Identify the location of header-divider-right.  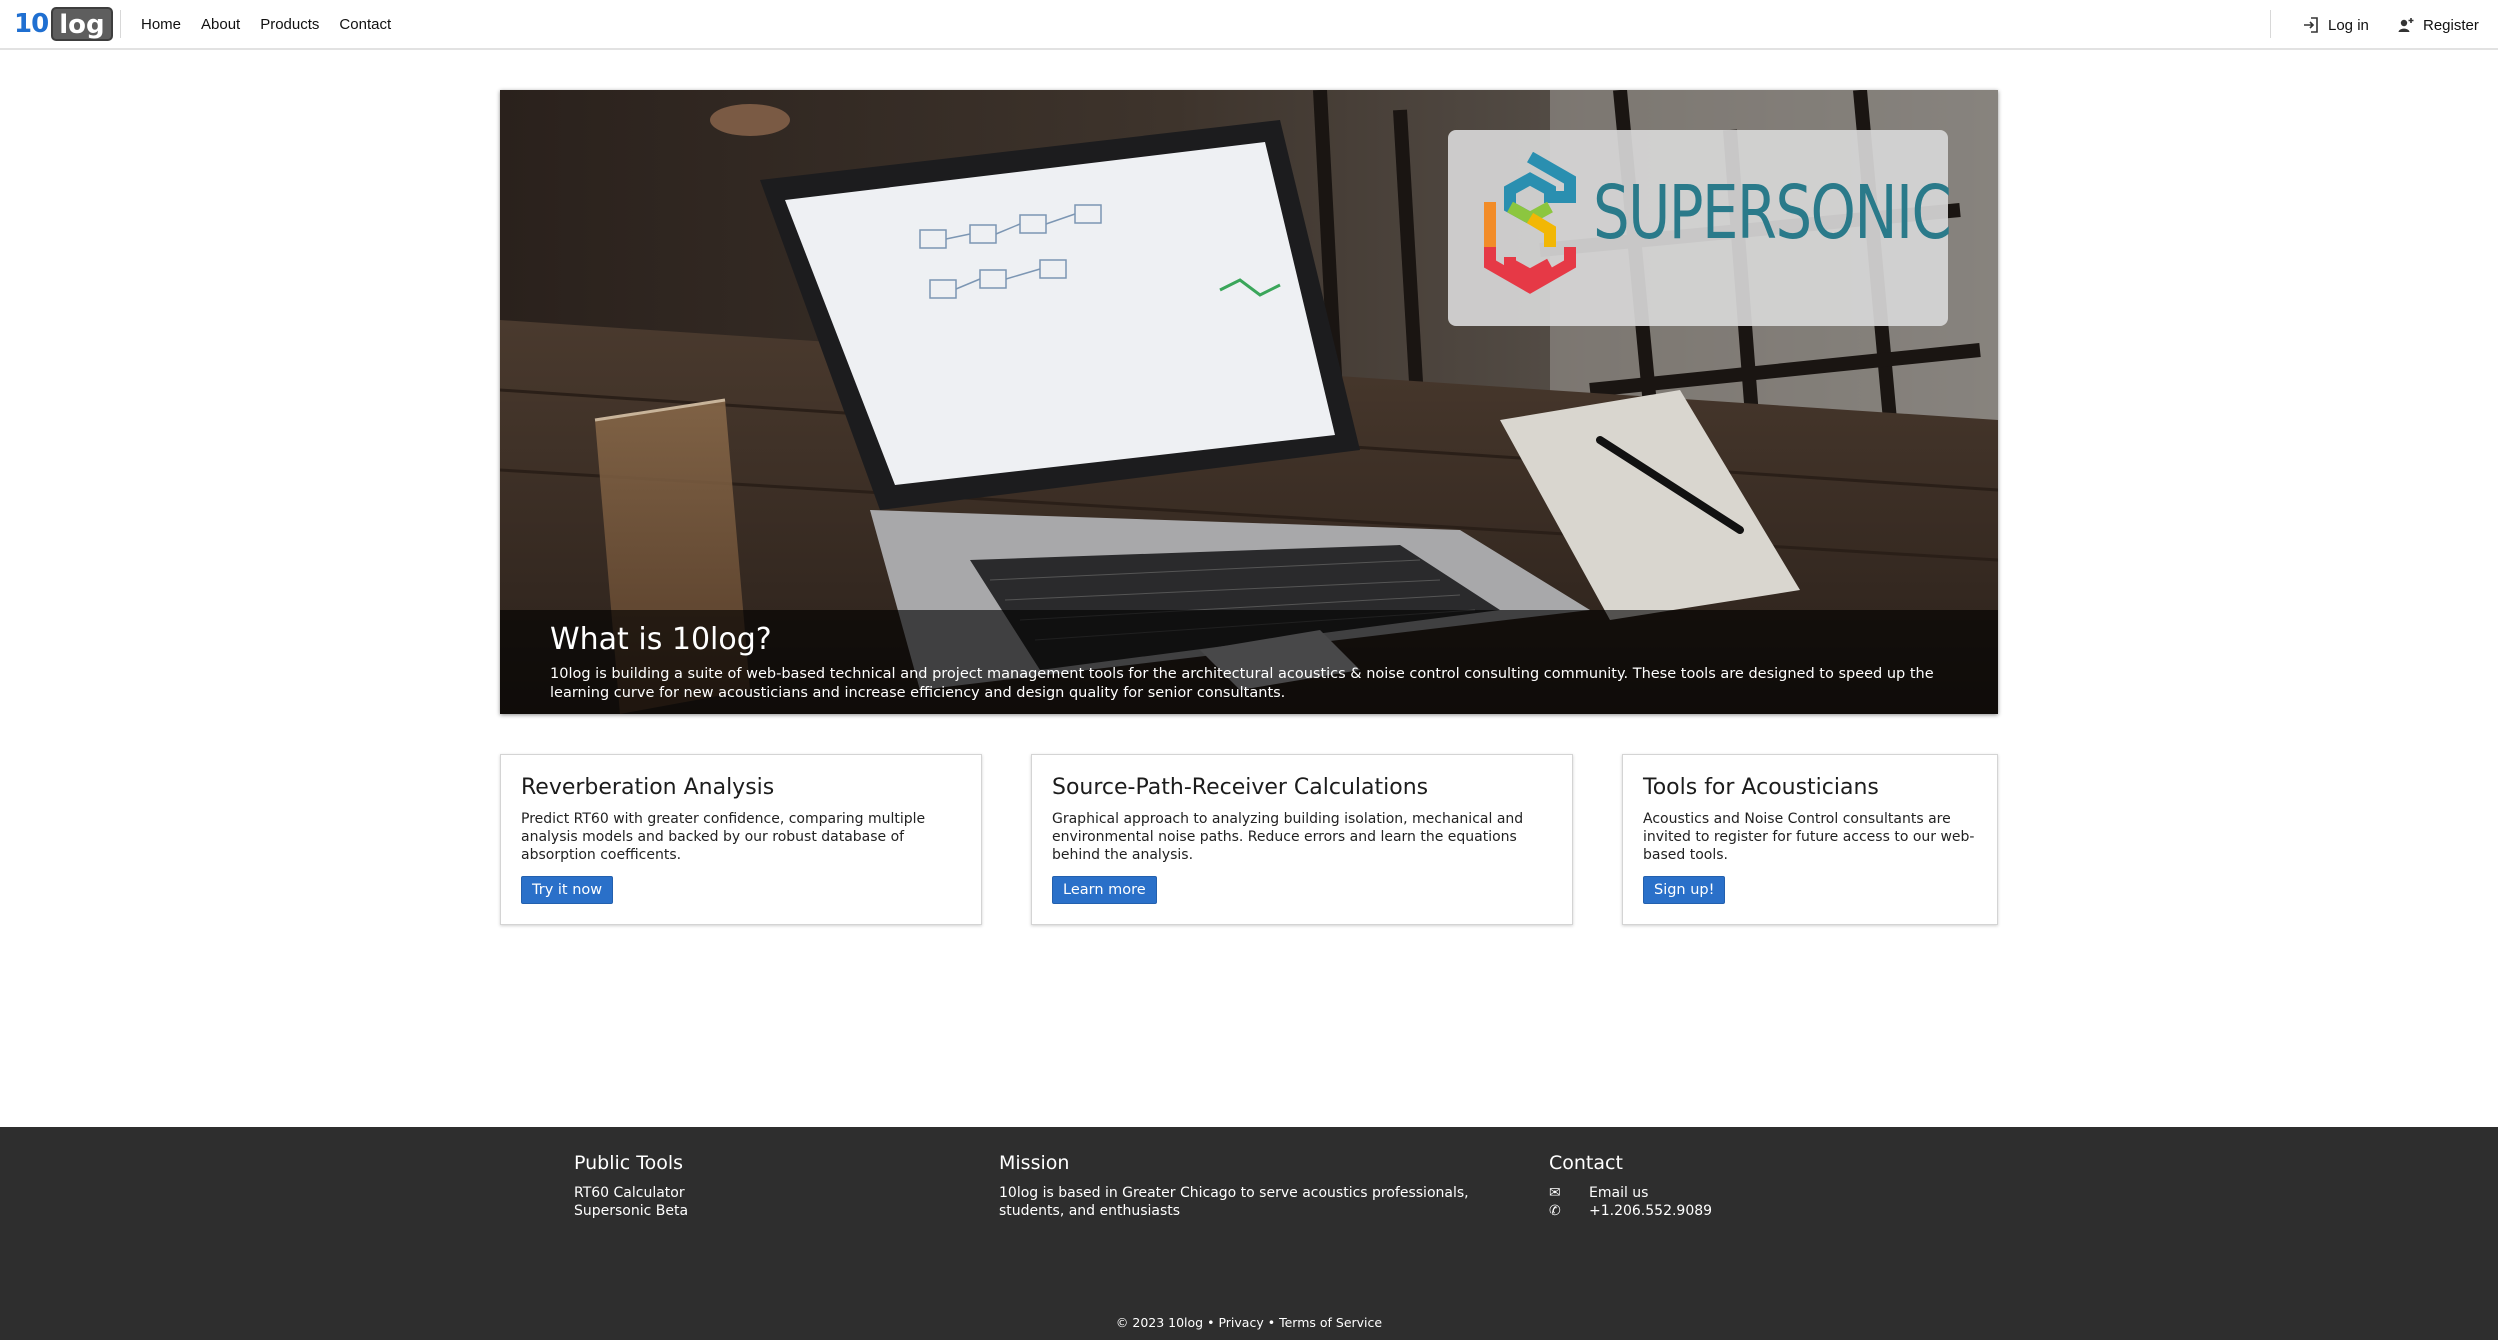
(2270, 24).